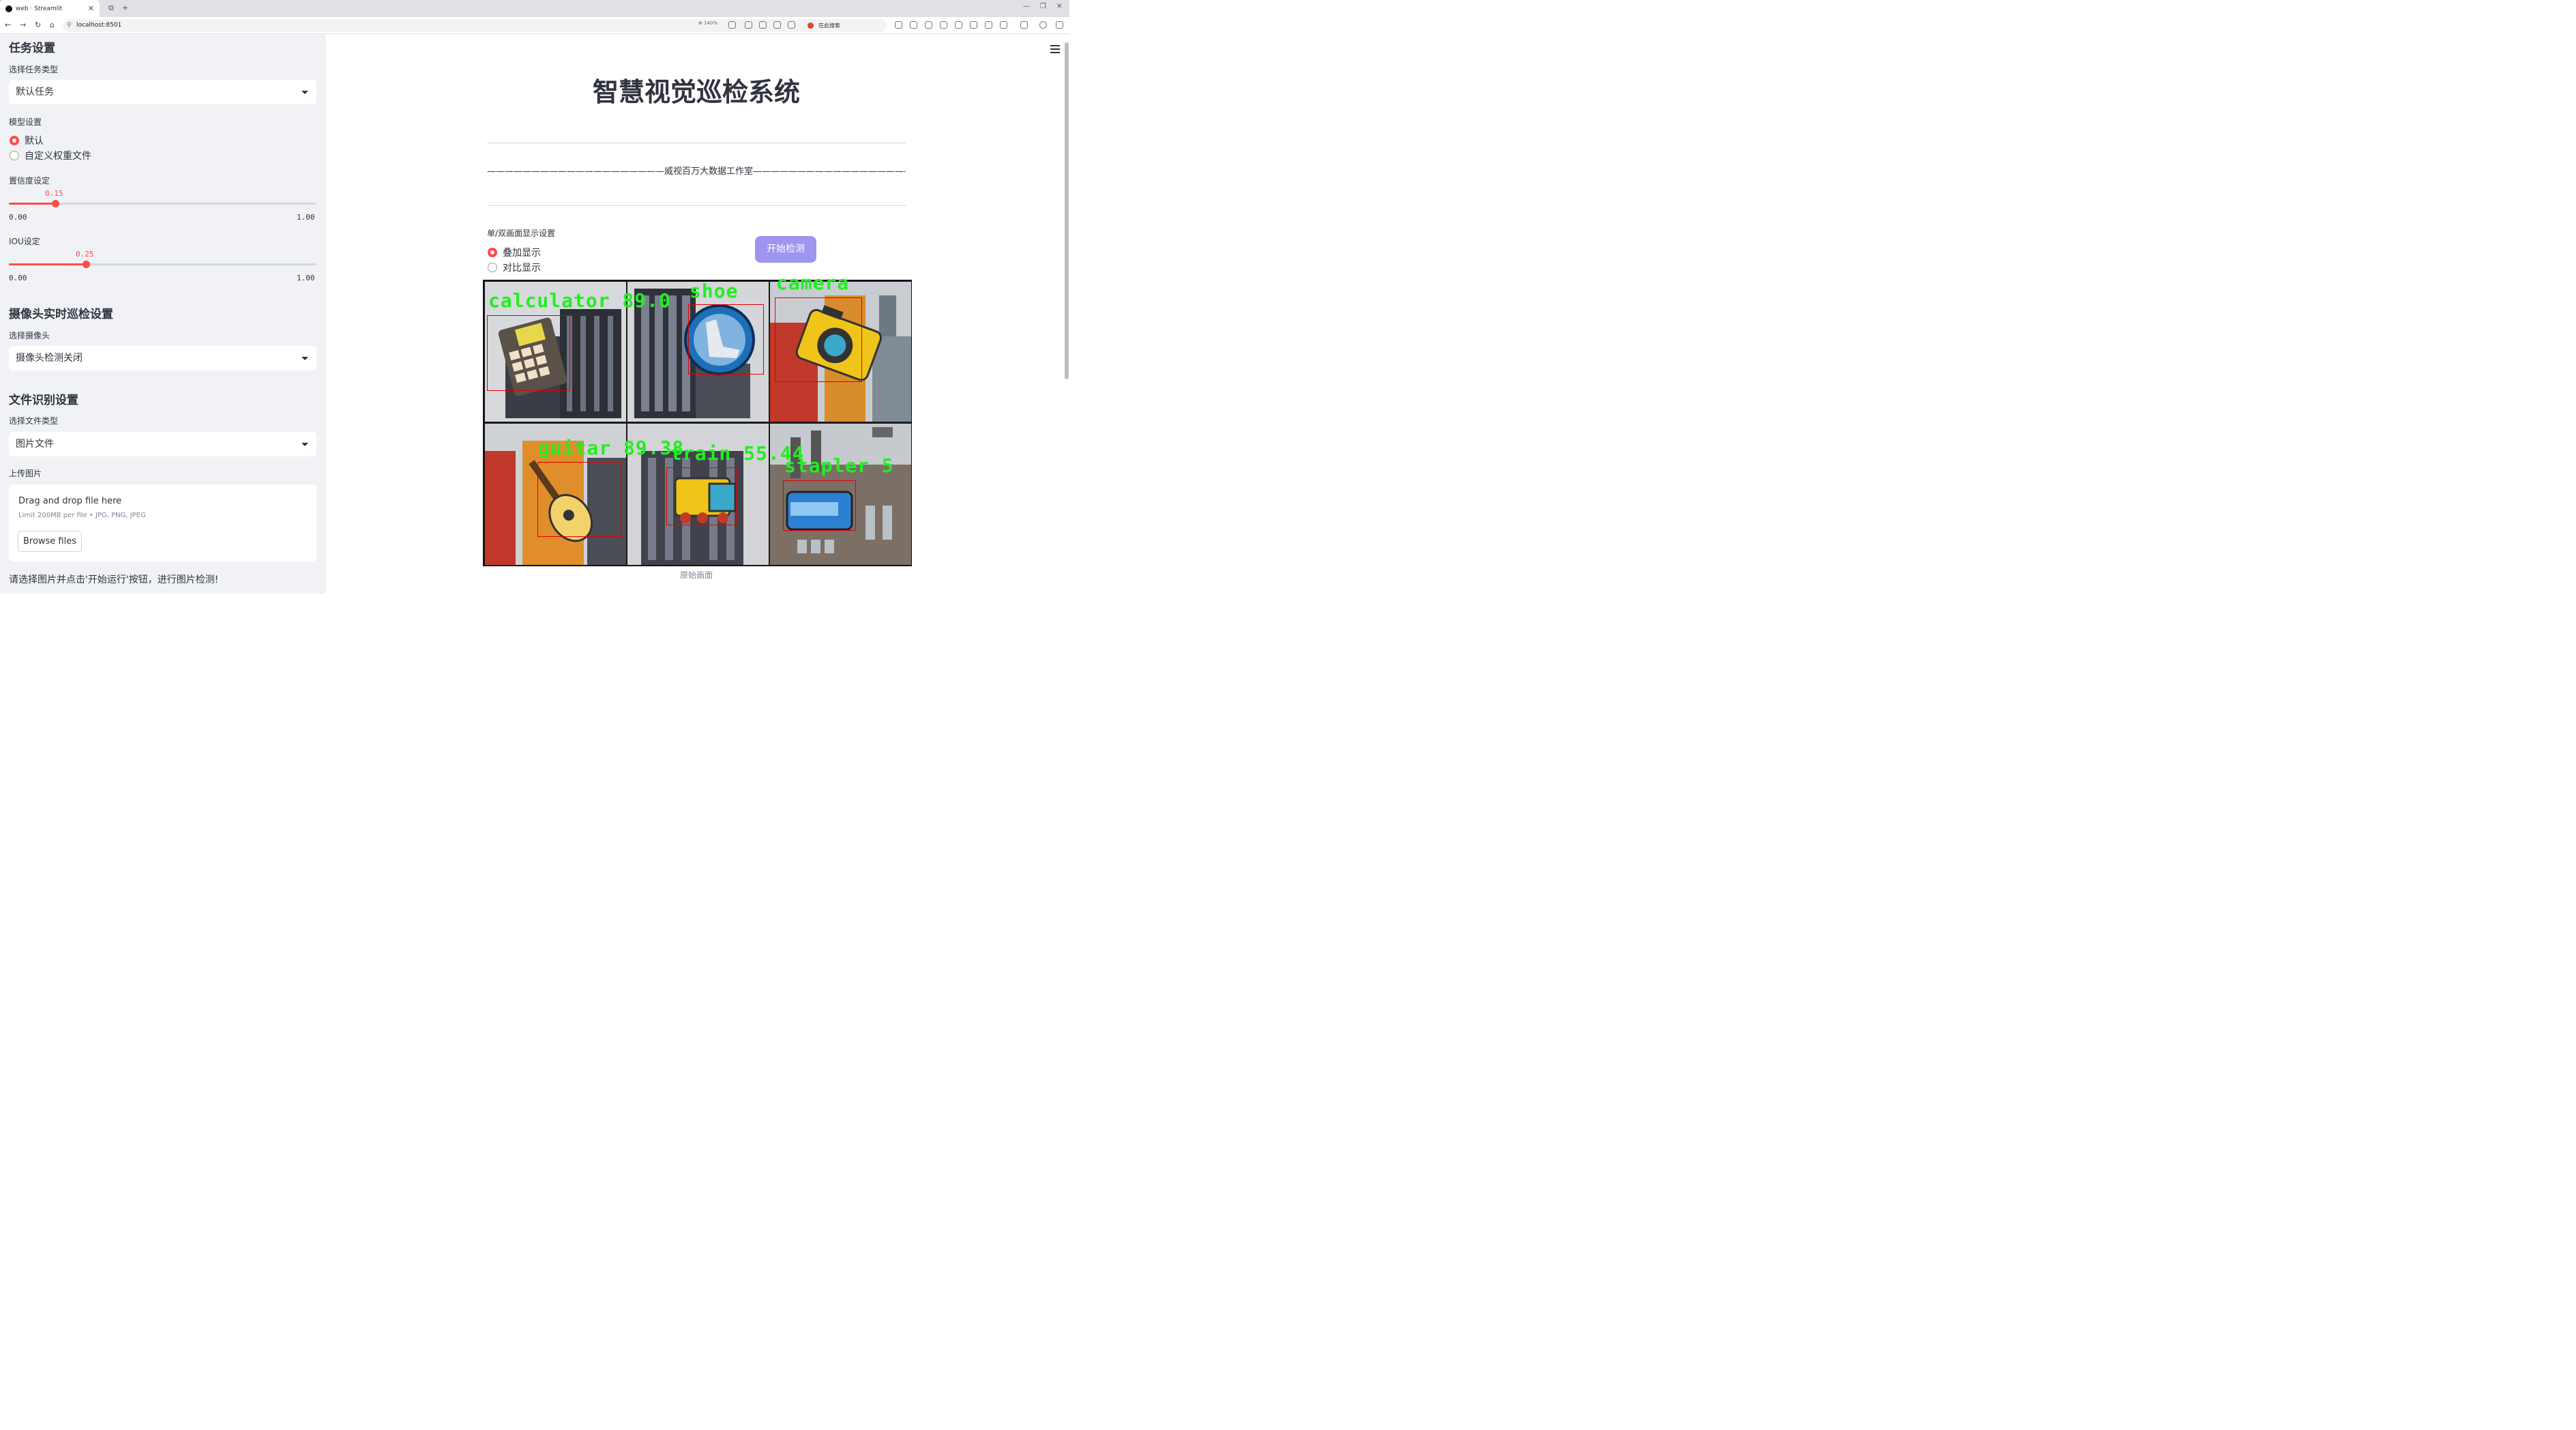 This screenshot has height=1430, width=2576. Describe the element at coordinates (732, 25) in the screenshot. I see `translate-icon` at that location.